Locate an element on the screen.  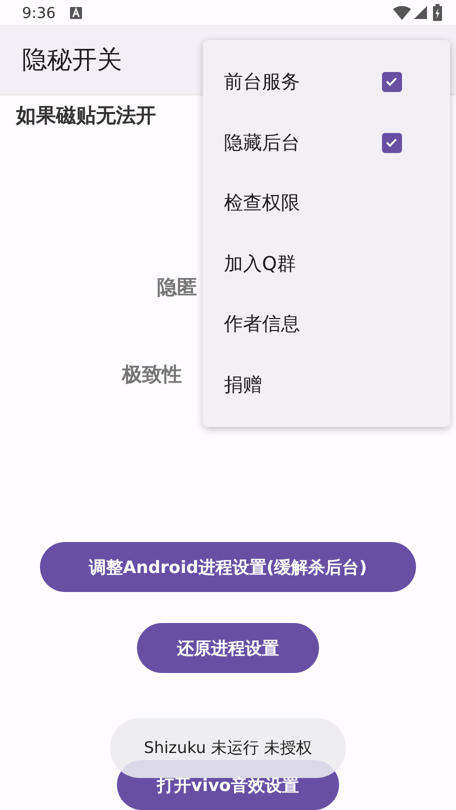
signal-icon is located at coordinates (420, 13).